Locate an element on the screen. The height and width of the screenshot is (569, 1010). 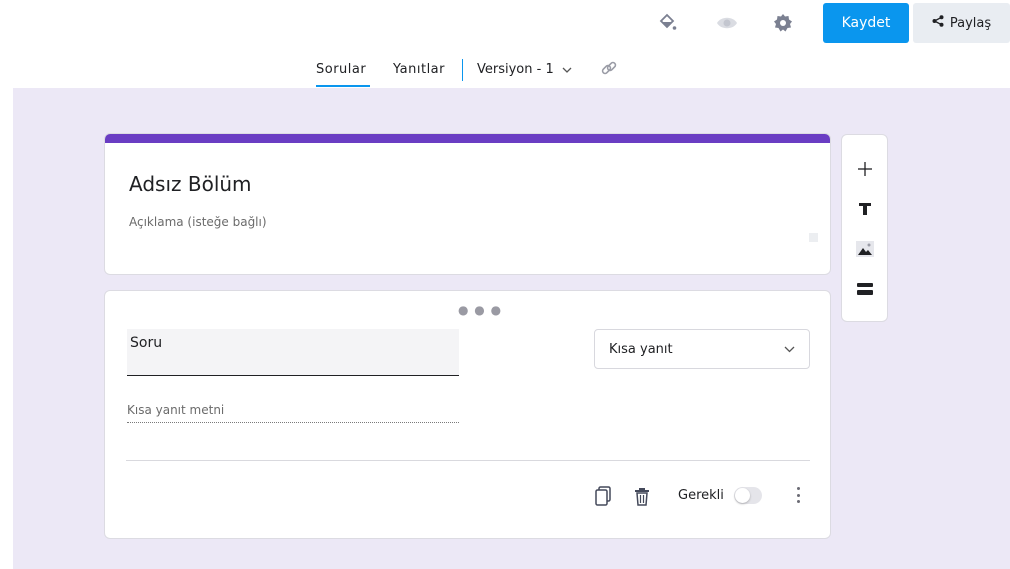
version-select: Versiyon - 1 is located at coordinates (524, 69).